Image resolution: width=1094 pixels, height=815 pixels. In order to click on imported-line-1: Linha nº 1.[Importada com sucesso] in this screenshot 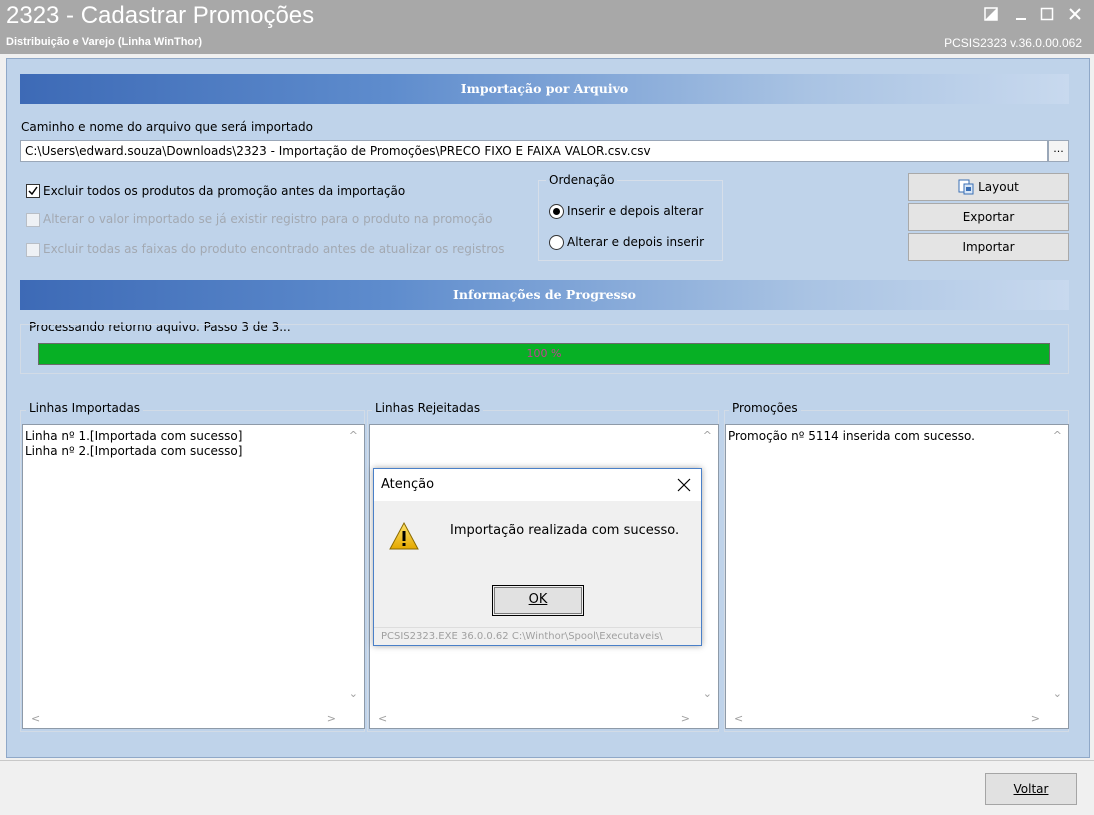, I will do `click(134, 436)`.